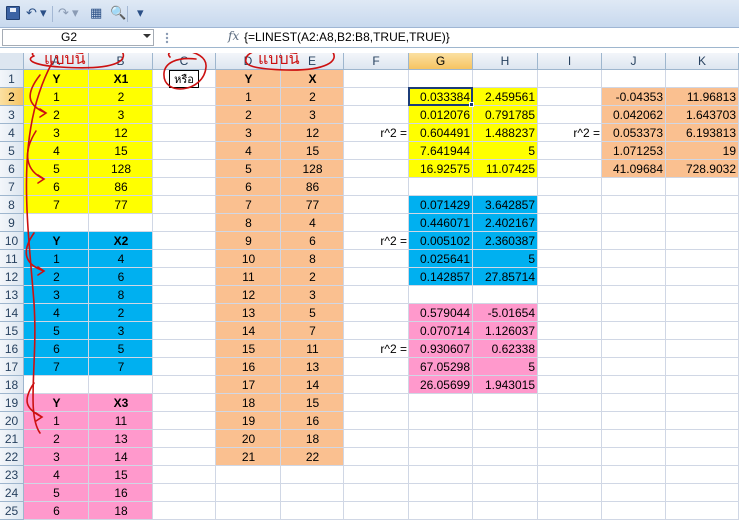 The height and width of the screenshot is (520, 739). What do you see at coordinates (65, 60) in the screenshot?
I see `left-ink-label: แบบนี้` at bounding box center [65, 60].